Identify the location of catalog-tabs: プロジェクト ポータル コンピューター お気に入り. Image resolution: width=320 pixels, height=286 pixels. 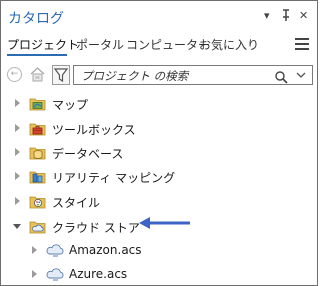
(159, 46).